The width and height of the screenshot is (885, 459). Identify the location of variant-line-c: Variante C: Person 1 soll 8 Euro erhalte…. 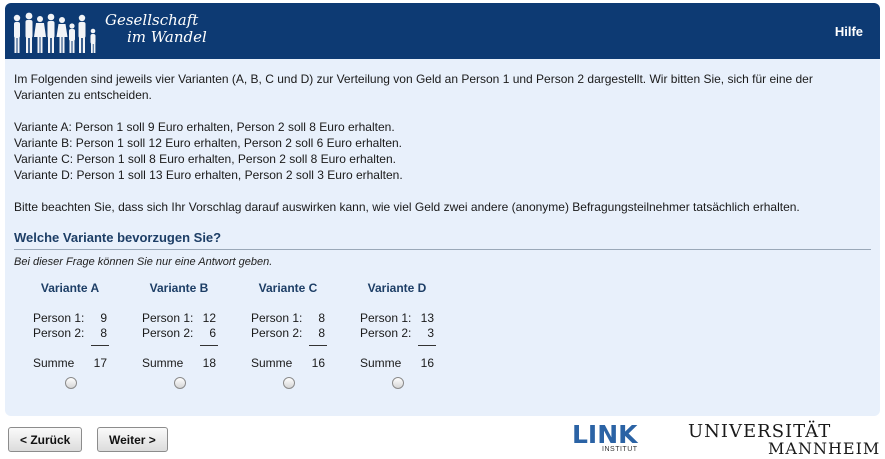
(205, 159).